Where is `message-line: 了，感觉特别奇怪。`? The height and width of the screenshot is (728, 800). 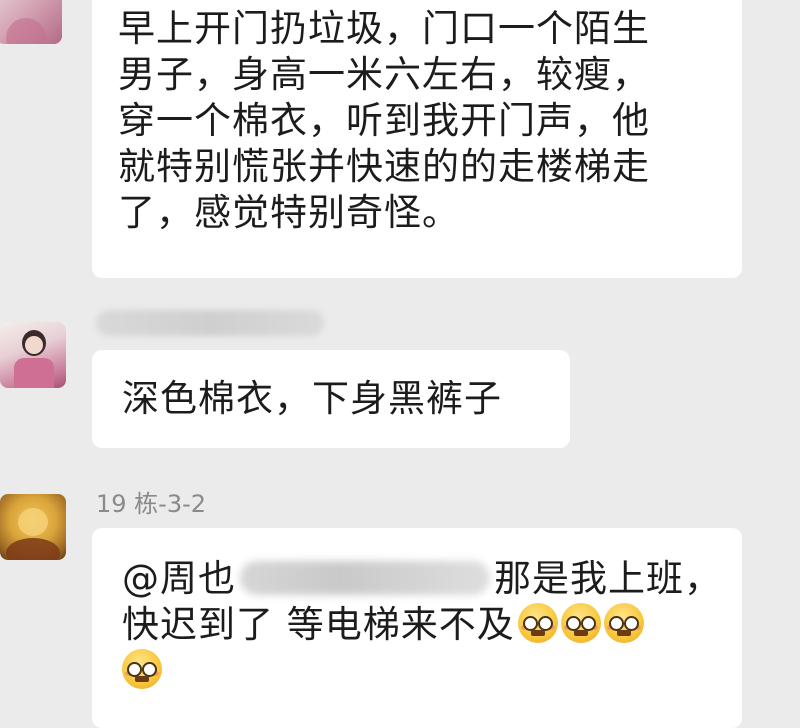 message-line: 了，感觉特别奇怪。 is located at coordinates (289, 212).